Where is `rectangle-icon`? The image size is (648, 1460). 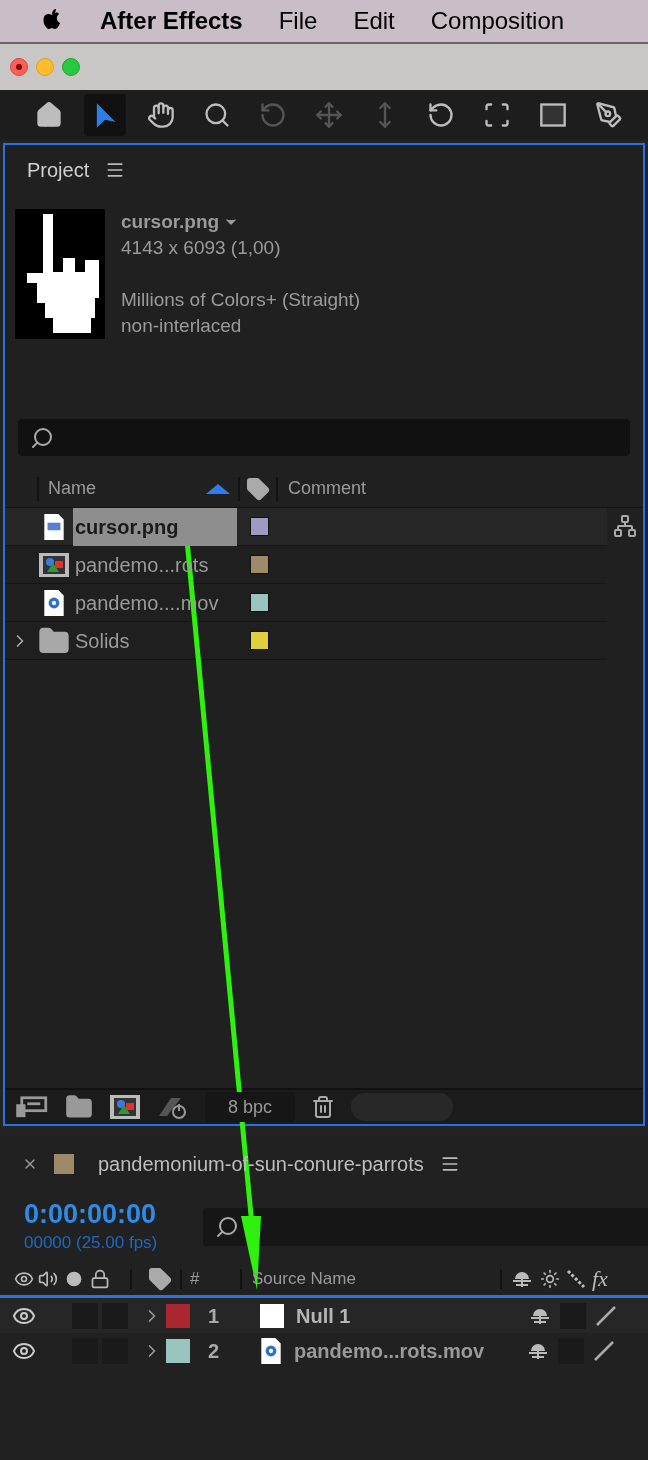
rectangle-icon is located at coordinates (553, 115).